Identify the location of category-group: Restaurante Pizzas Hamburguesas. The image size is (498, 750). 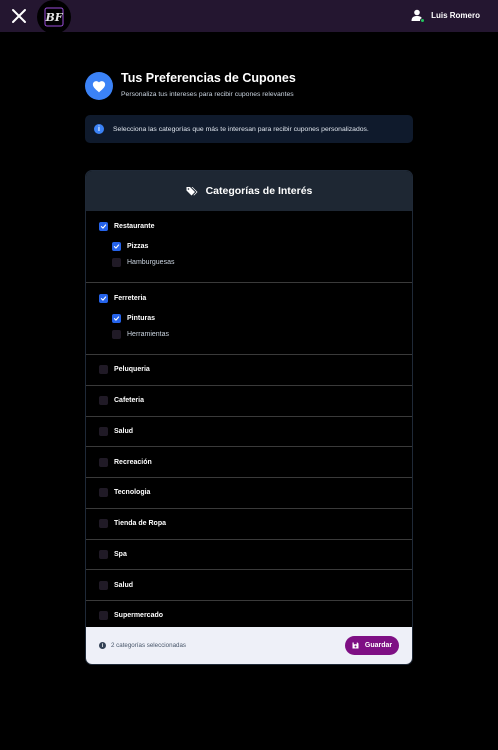
(249, 247).